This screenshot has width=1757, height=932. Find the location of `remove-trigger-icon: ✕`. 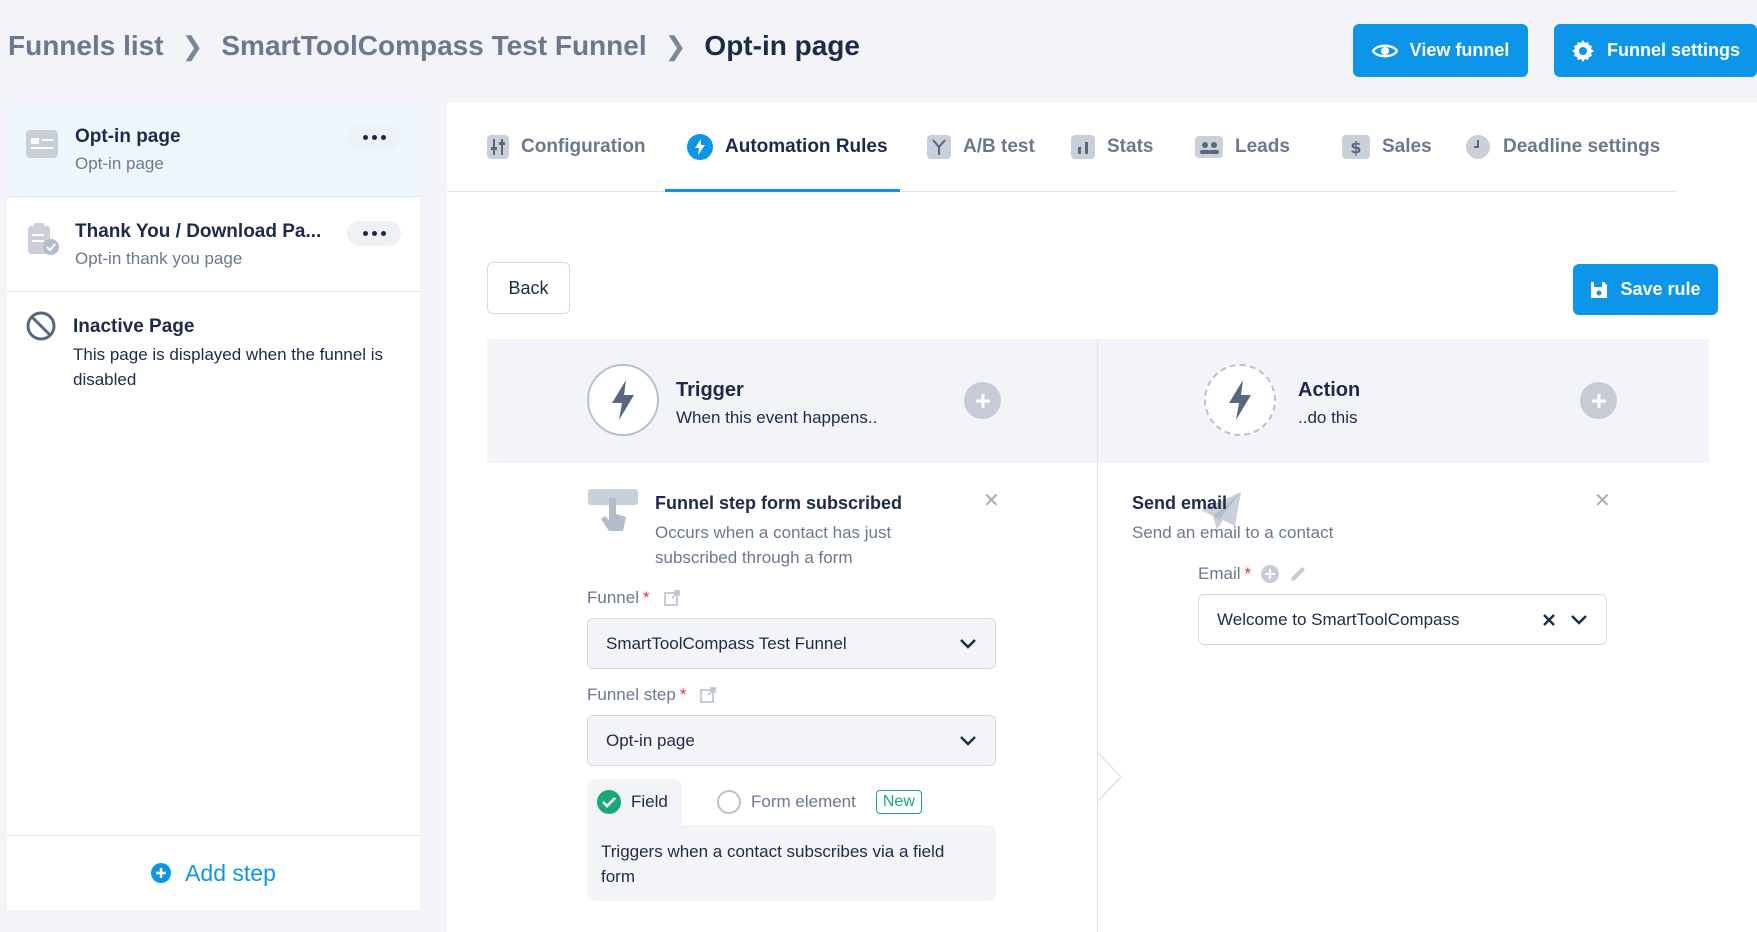

remove-trigger-icon: ✕ is located at coordinates (991, 500).